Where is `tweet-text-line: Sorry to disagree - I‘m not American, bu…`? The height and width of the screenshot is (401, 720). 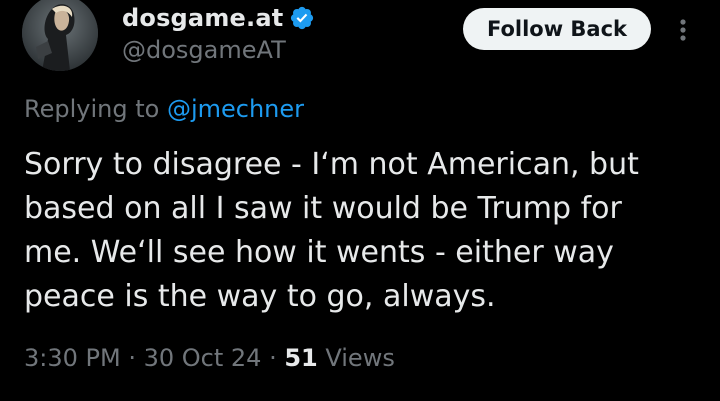 tweet-text-line: Sorry to disagree - I‘m not American, bu… is located at coordinates (331, 164).